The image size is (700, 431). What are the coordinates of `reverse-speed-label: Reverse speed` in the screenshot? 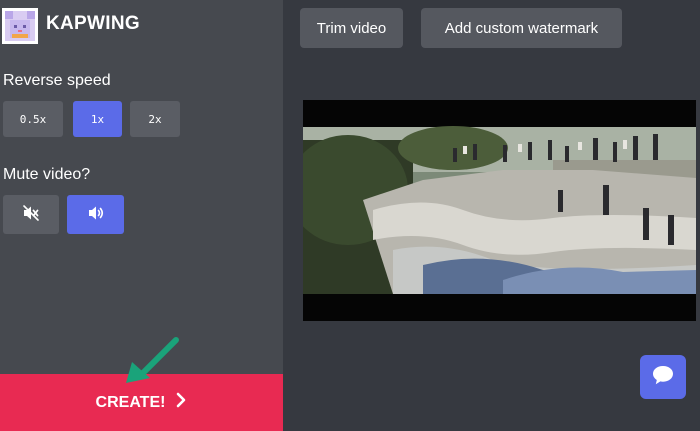 It's located at (57, 80).